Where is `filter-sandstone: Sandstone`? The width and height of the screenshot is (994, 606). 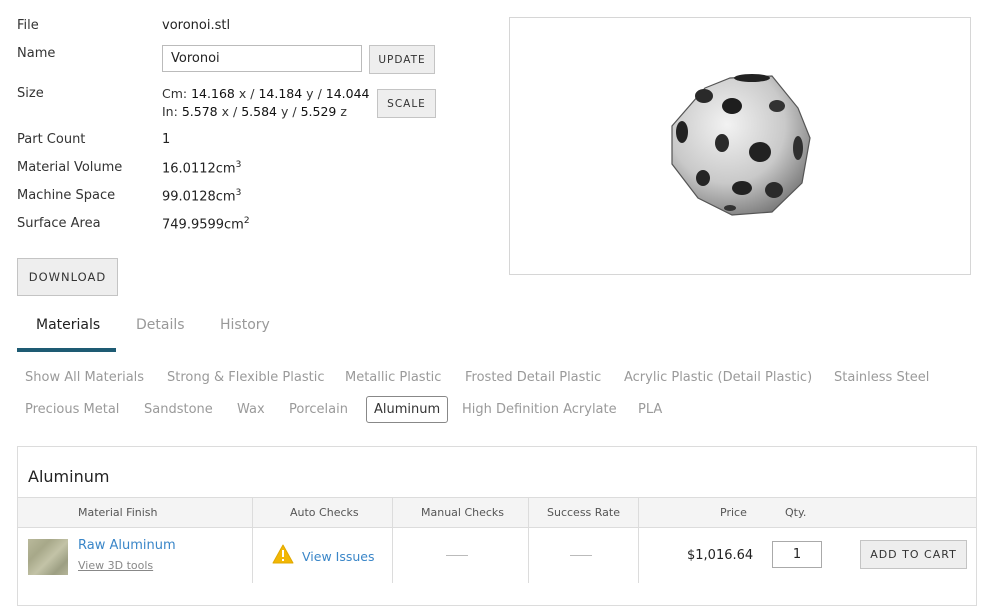 filter-sandstone: Sandstone is located at coordinates (178, 409).